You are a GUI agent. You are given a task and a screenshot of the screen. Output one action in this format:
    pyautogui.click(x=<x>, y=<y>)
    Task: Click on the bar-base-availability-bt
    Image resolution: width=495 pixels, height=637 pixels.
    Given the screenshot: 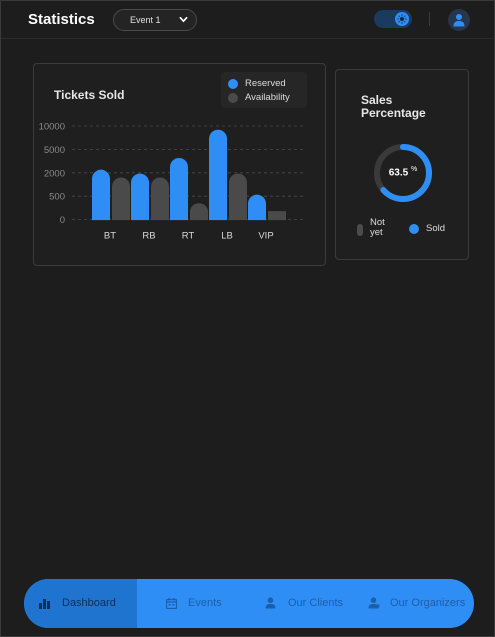 What is the action you would take?
    pyautogui.click(x=121, y=215)
    